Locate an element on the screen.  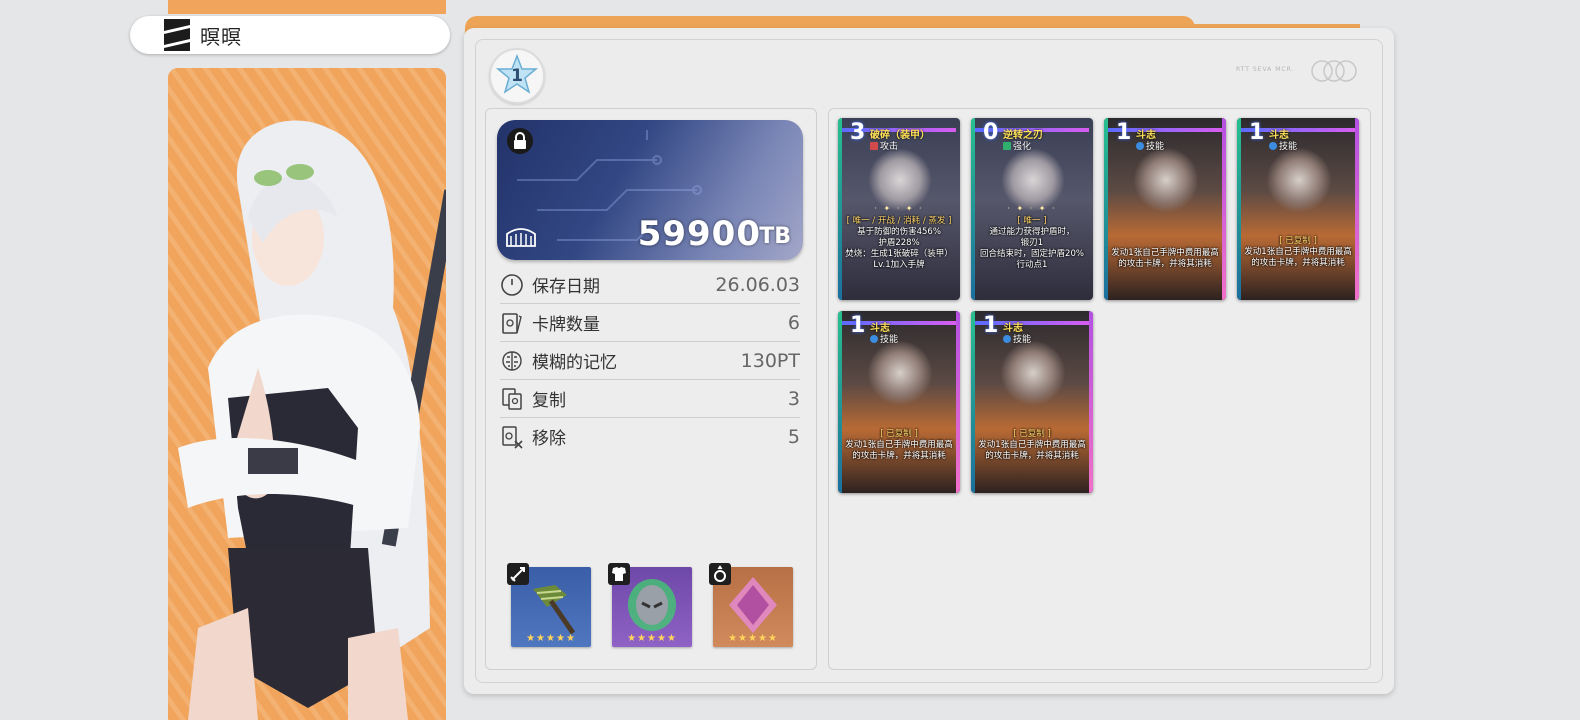
brain-icon is located at coordinates (512, 360).